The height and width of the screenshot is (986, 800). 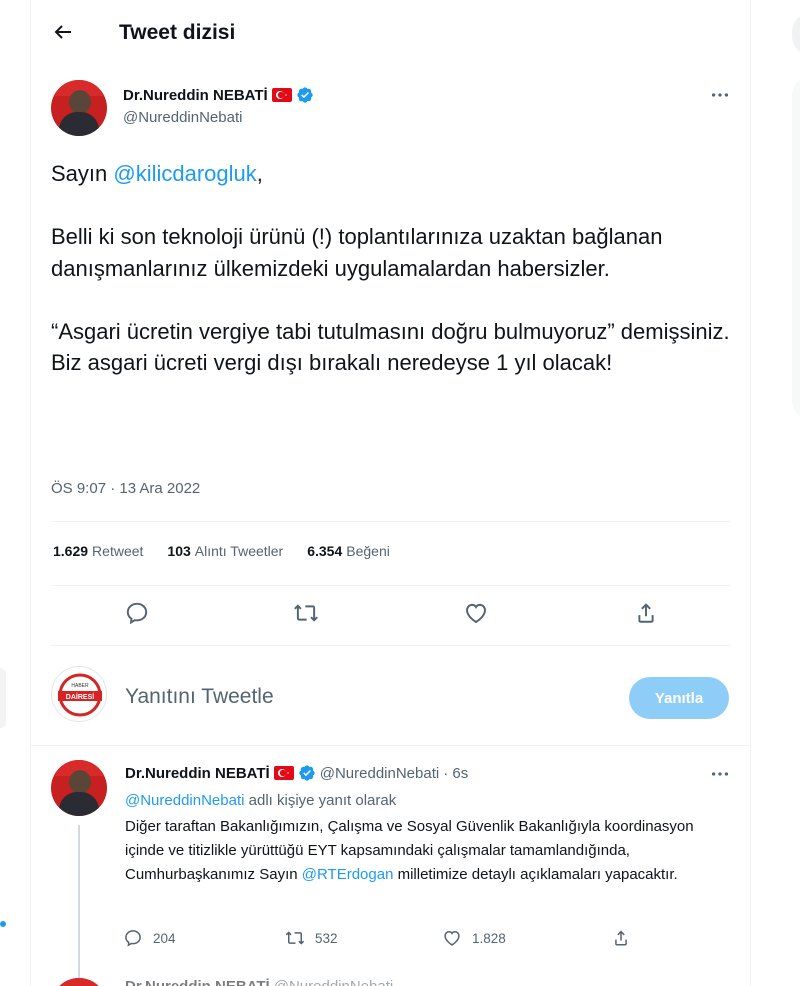 What do you see at coordinates (79, 982) in the screenshot?
I see `next-avatar` at bounding box center [79, 982].